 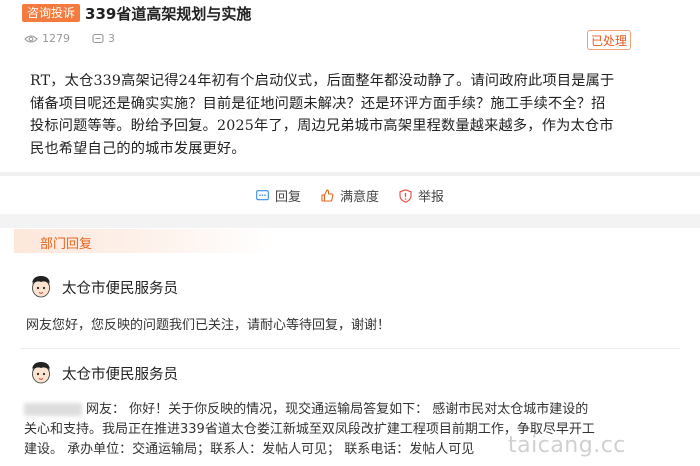 I want to click on comment-count-value: 3, so click(x=111, y=38).